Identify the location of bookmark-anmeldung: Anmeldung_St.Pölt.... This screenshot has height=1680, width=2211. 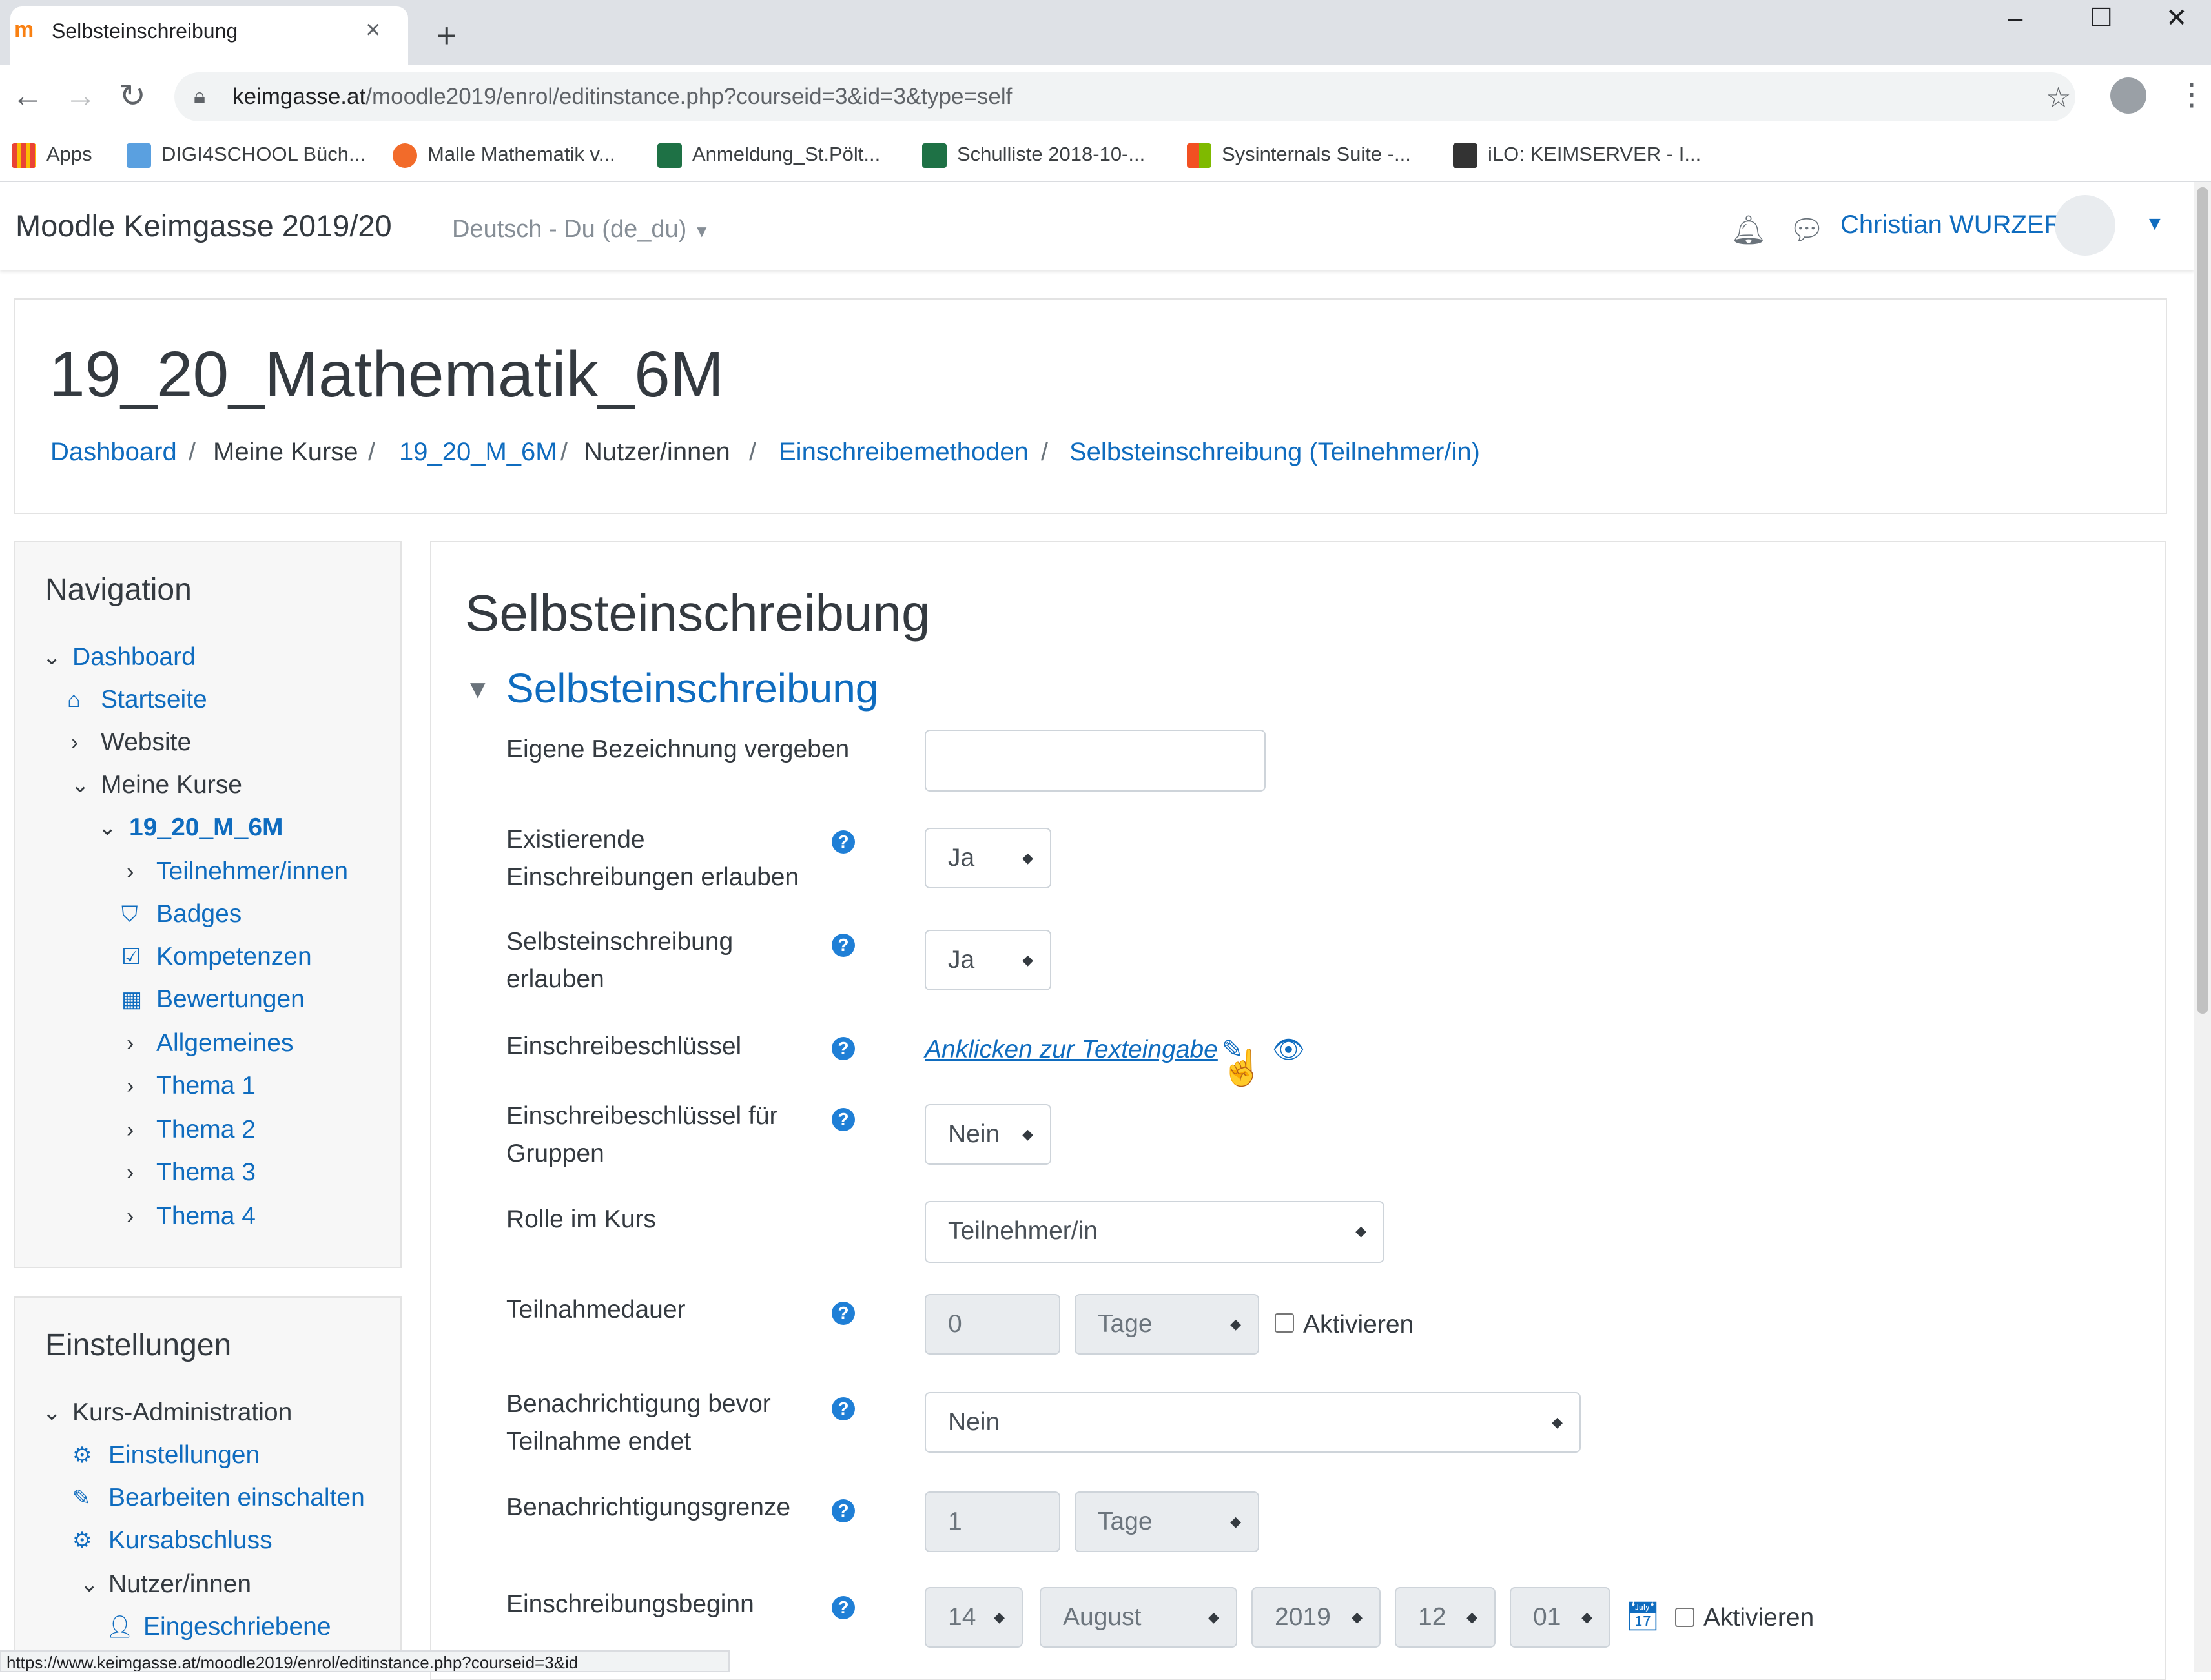
(769, 154).